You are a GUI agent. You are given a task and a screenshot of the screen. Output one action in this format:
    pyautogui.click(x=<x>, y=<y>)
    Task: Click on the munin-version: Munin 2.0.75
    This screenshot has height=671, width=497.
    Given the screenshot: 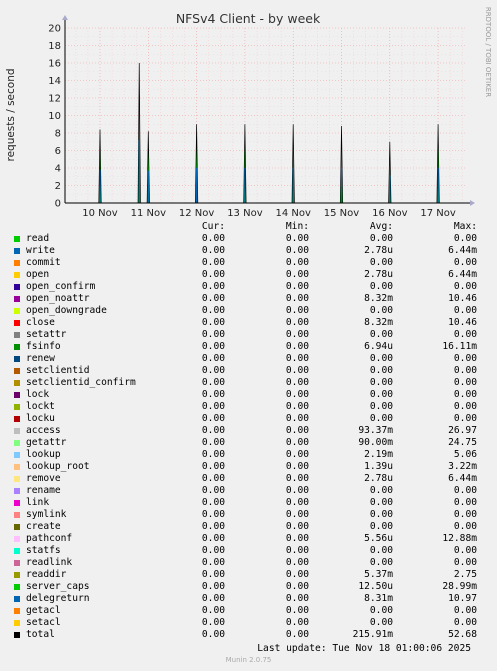 What is the action you would take?
    pyautogui.click(x=248, y=660)
    